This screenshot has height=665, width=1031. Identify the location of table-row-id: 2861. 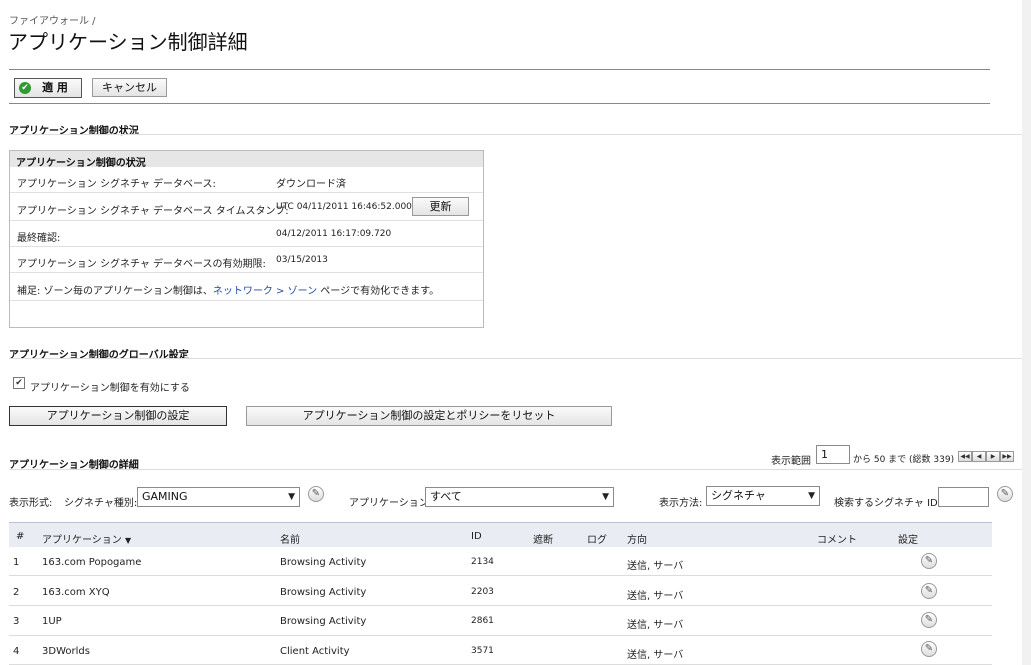
(482, 621).